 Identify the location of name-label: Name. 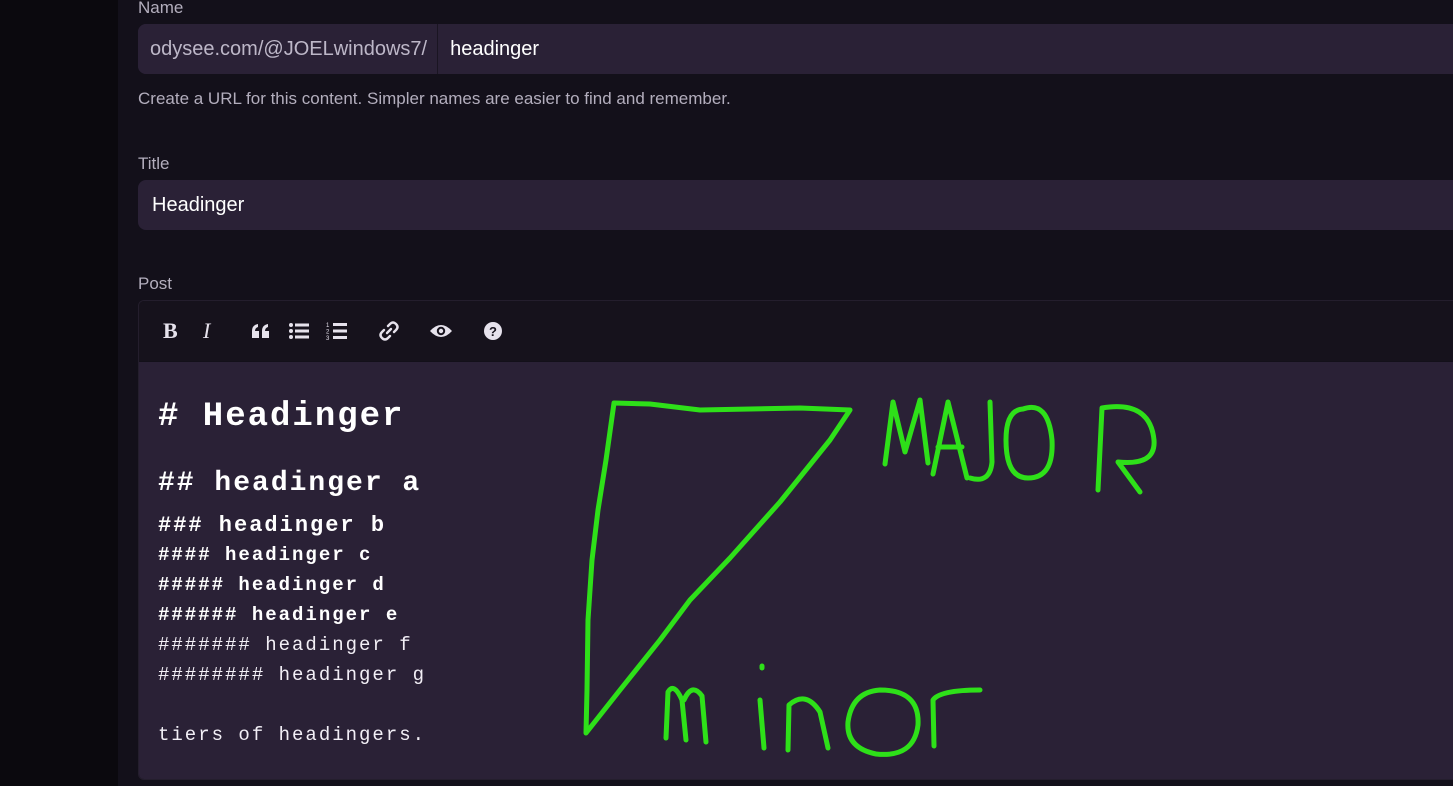
(161, 8).